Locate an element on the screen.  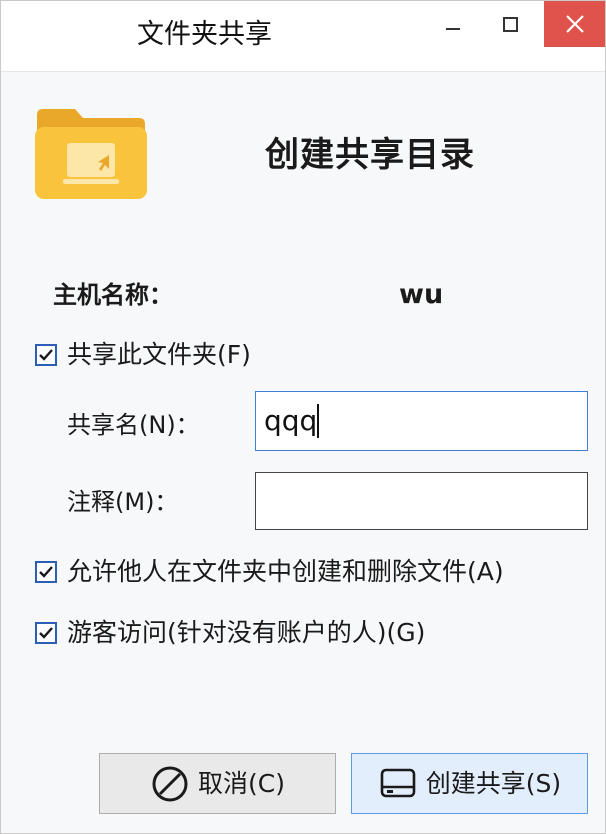
create-share-label: 创建共享(S) is located at coordinates (493, 783).